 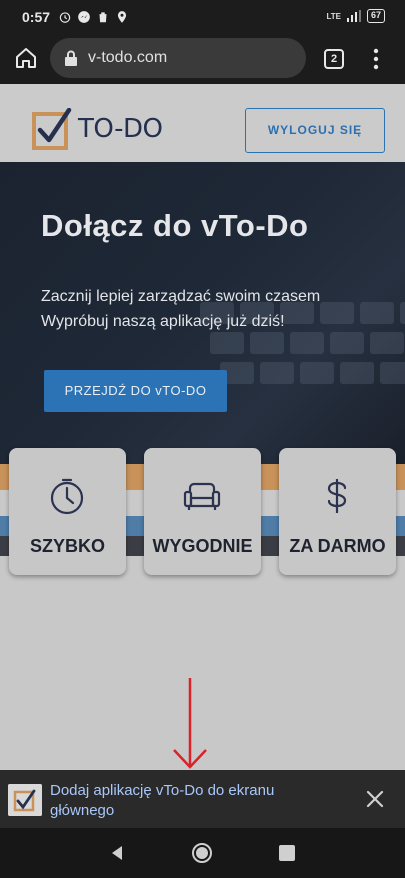 I want to click on hero-subtitle-line1: Zacznij lepiej zarządzać swoim czasem, so click(x=181, y=296).